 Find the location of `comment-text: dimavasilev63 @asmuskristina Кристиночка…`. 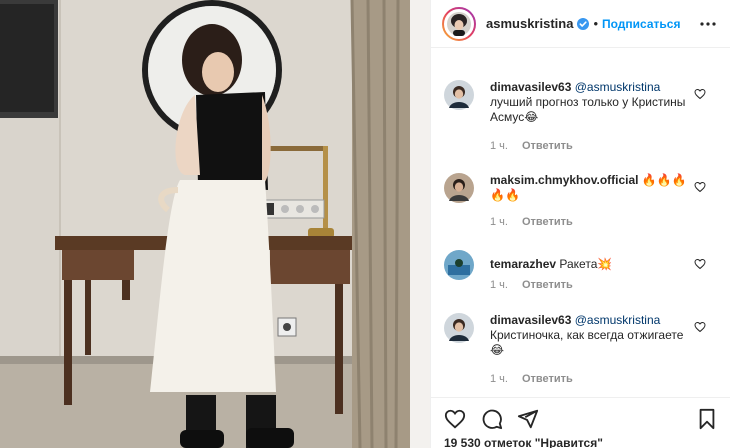

comment-text: dimavasilev63 @asmuskristina Кристиночка… is located at coordinates (590, 335).